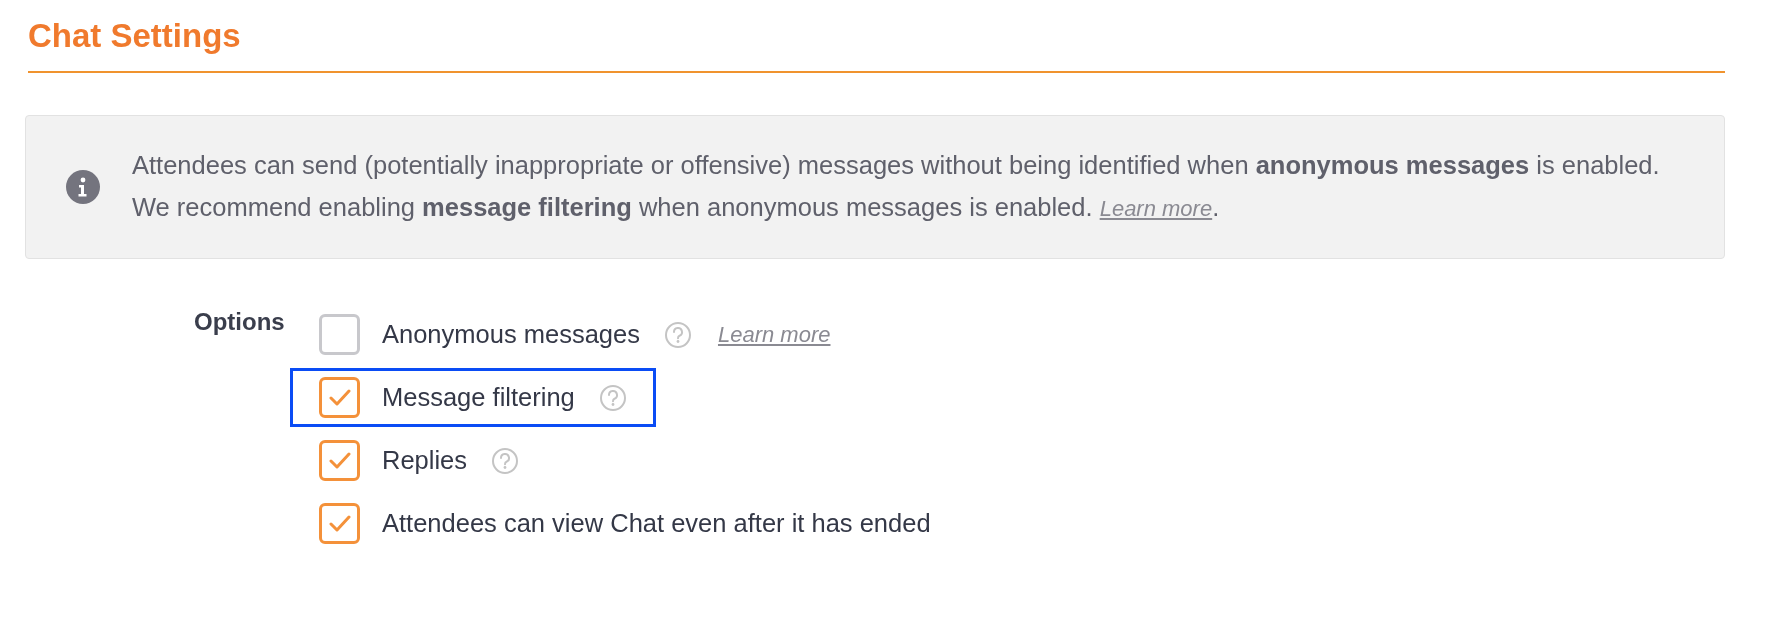 The width and height of the screenshot is (1780, 632). Describe the element at coordinates (240, 322) in the screenshot. I see `options-label: Options` at that location.